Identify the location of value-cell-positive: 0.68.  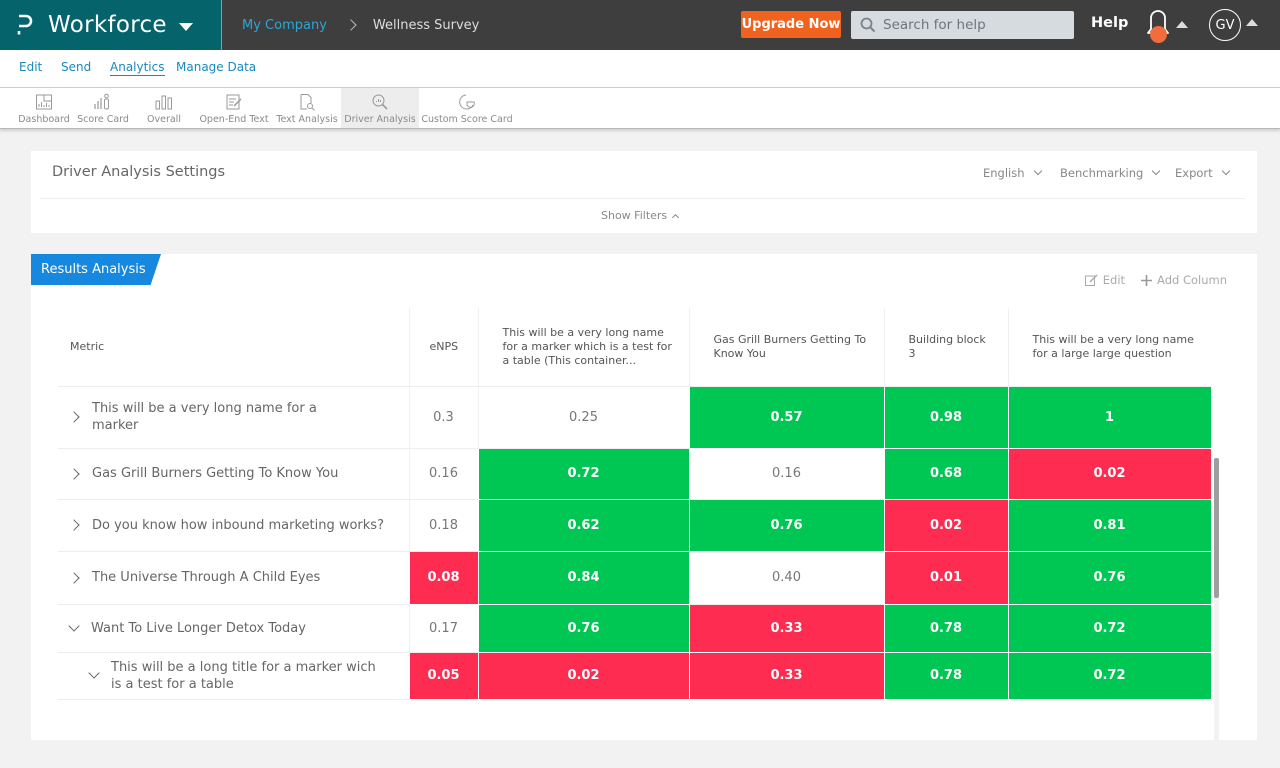
(946, 473).